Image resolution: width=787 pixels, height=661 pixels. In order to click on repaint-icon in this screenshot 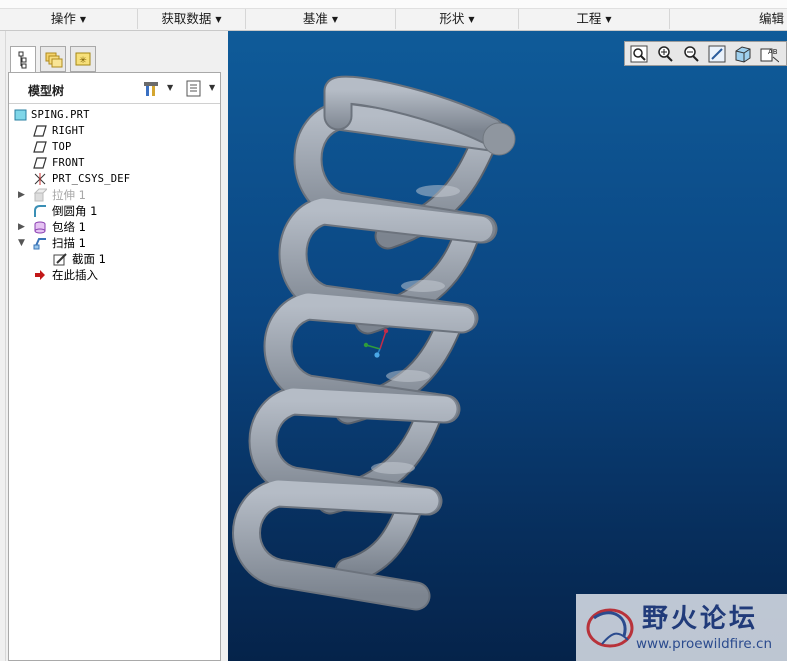, I will do `click(717, 54)`.